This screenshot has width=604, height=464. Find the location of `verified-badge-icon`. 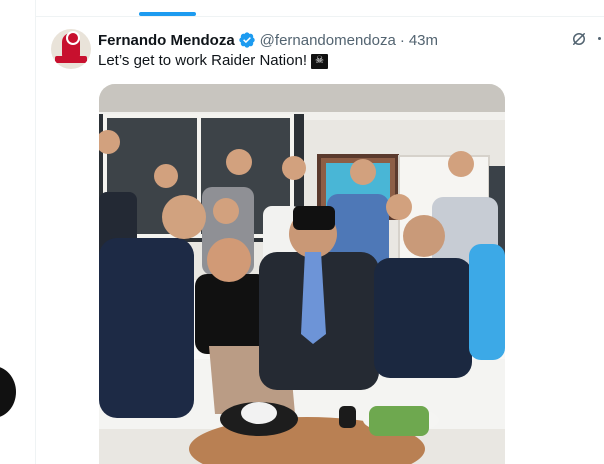

verified-badge-icon is located at coordinates (247, 40).